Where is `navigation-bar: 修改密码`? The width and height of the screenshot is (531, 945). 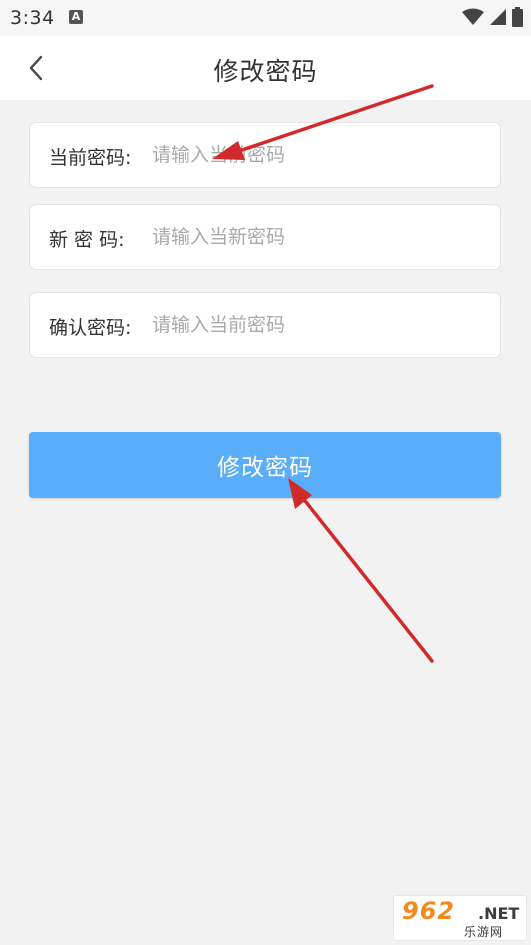 navigation-bar: 修改密码 is located at coordinates (265, 68).